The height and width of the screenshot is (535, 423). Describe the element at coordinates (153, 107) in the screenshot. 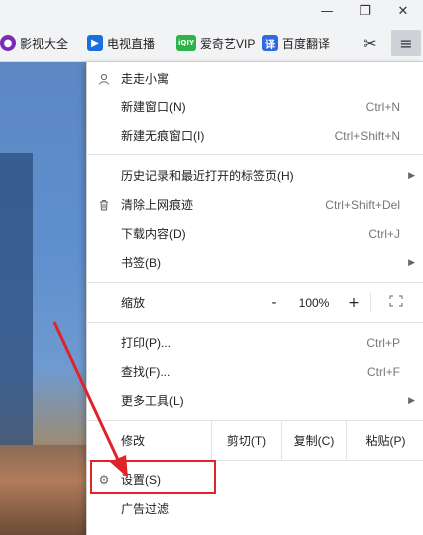

I see `menu-item-label: 新建窗口(N)` at that location.